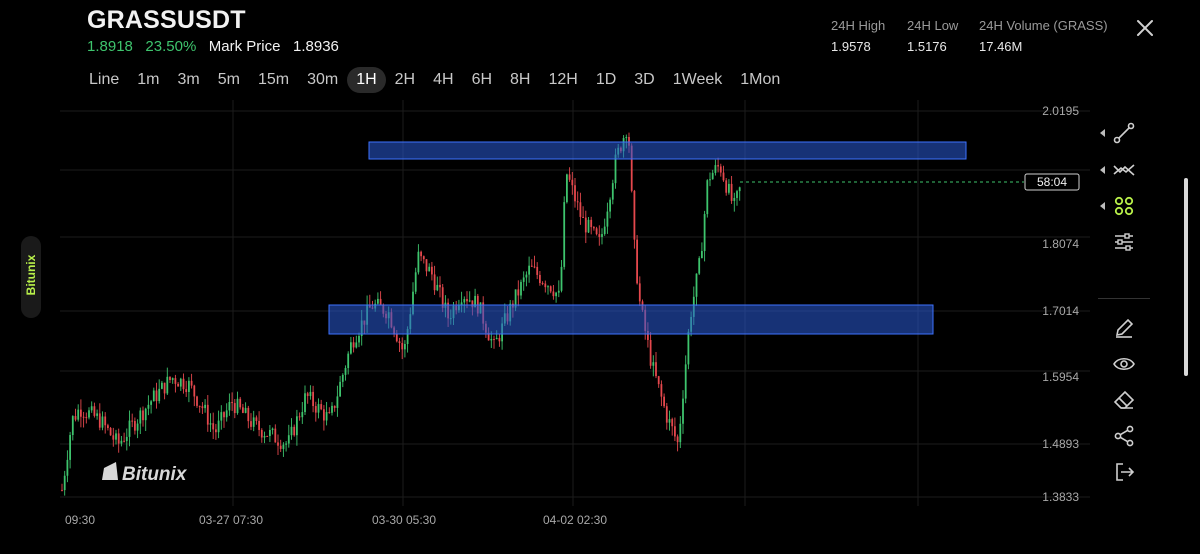  What do you see at coordinates (1124, 133) in the screenshot?
I see `trend-line-icon` at bounding box center [1124, 133].